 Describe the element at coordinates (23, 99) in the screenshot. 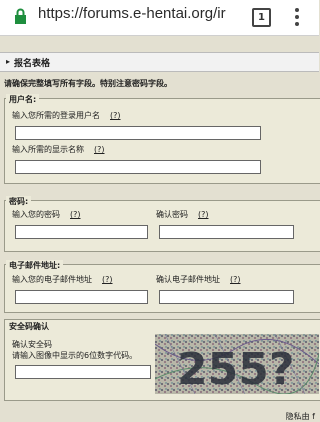

I see `username-legend: 用户名:` at that location.